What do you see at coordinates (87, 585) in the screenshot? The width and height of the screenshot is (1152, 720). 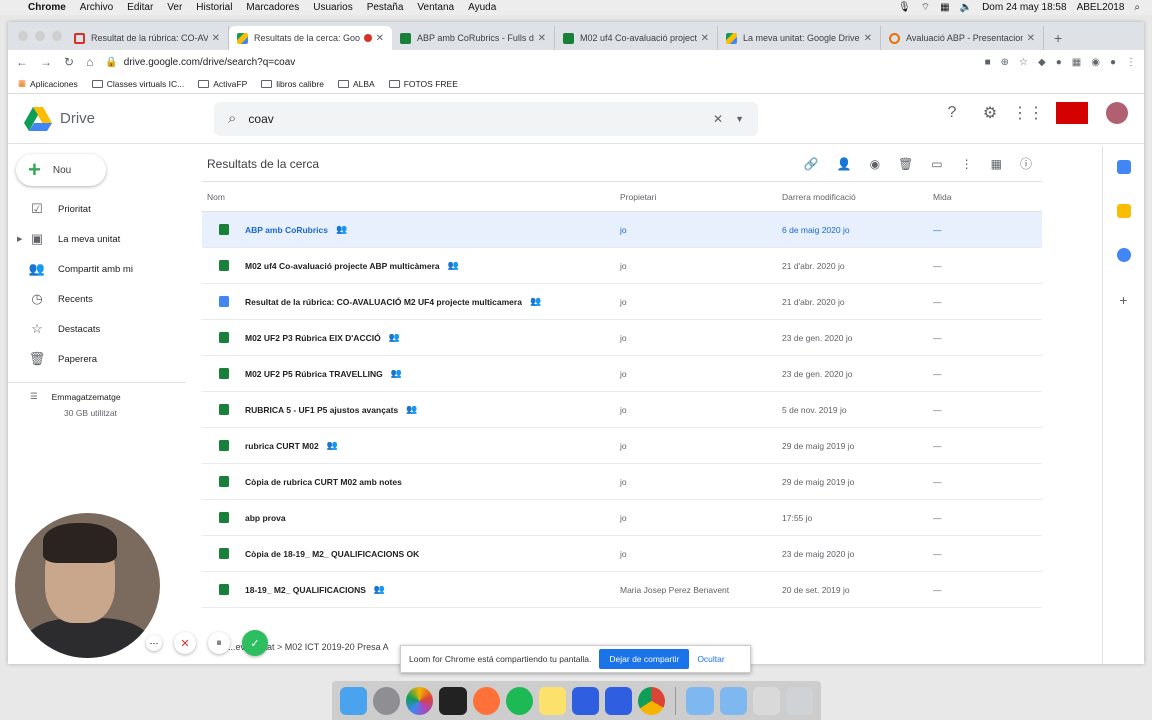 I see `webcam-bubble` at bounding box center [87, 585].